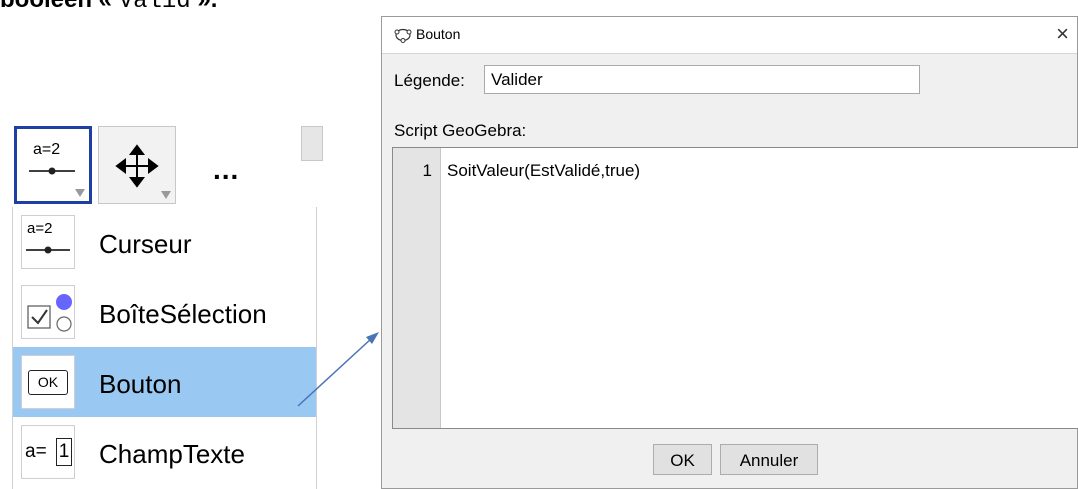 This screenshot has height=489, width=1078. Describe the element at coordinates (702, 79) in the screenshot. I see `caption-input` at that location.